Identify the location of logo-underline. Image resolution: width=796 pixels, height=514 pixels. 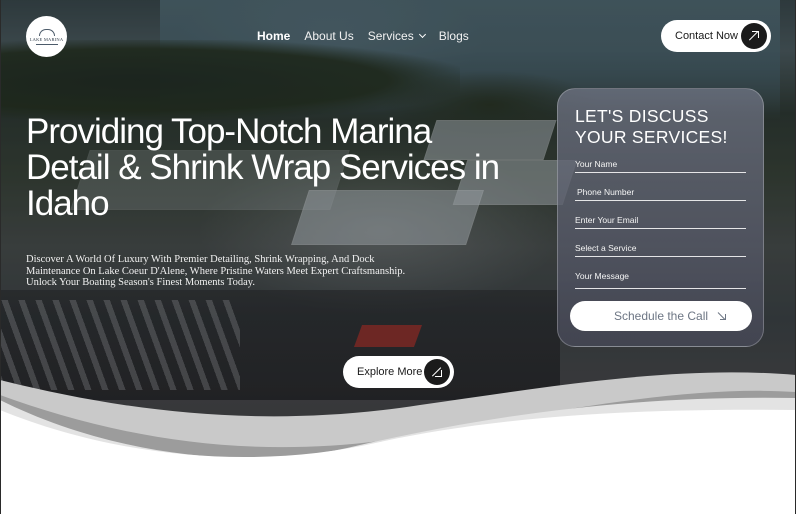
(46, 44).